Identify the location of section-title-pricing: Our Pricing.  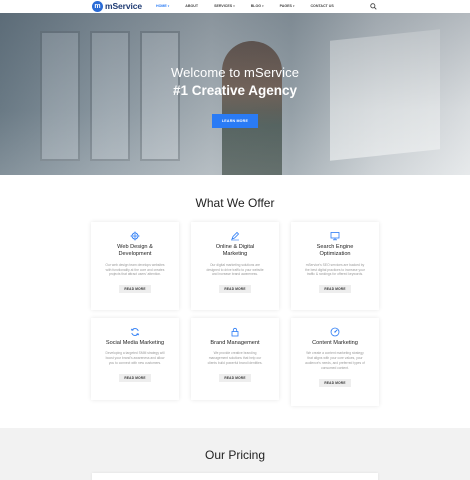
(235, 455).